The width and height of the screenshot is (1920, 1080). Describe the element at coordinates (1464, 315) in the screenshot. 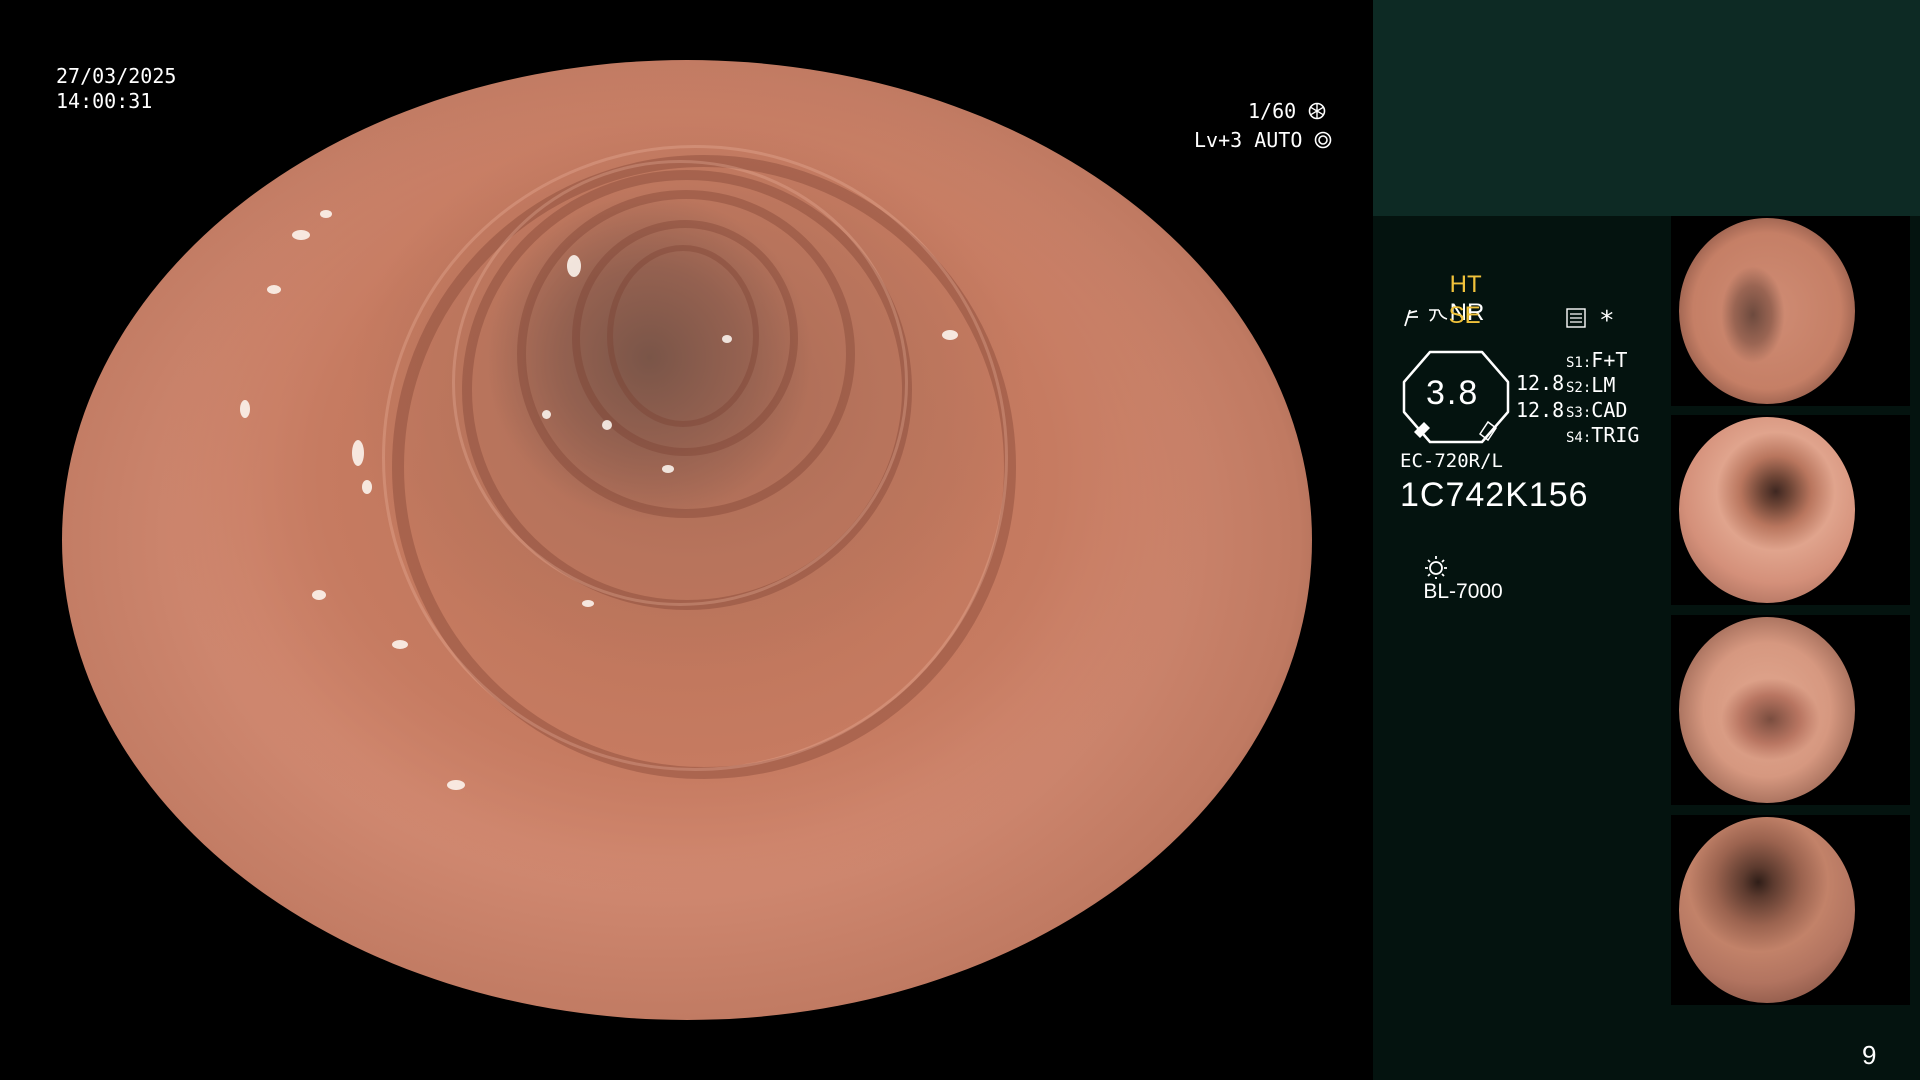

I see `mode-se: SE` at that location.